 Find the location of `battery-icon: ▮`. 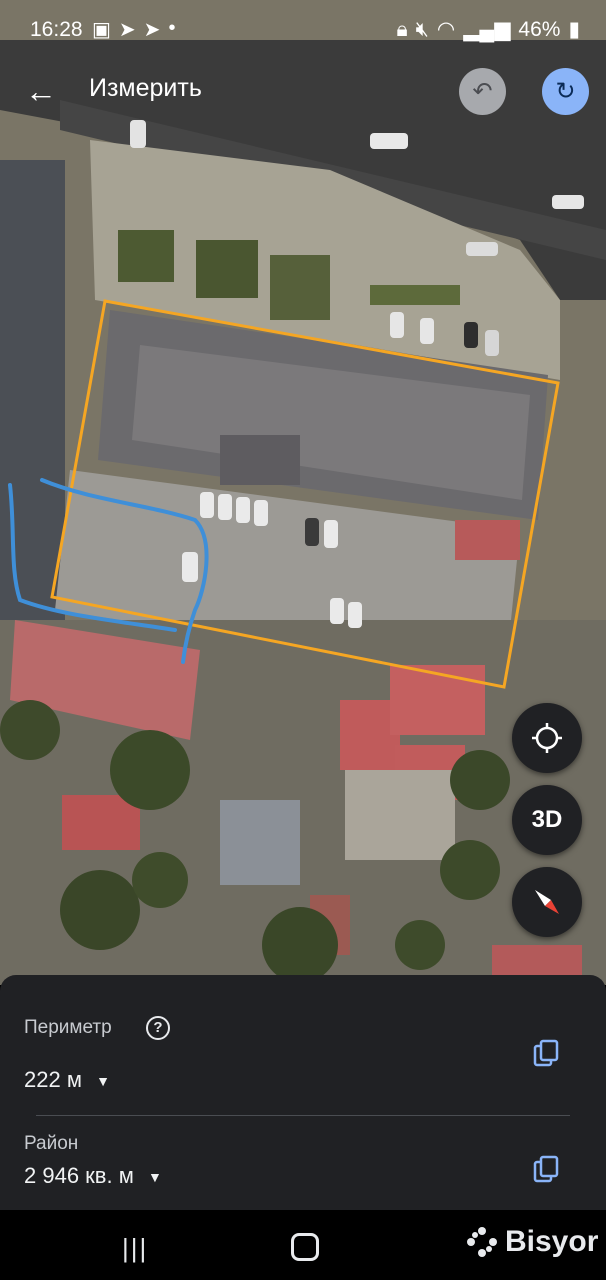

battery-icon: ▮ is located at coordinates (574, 29).